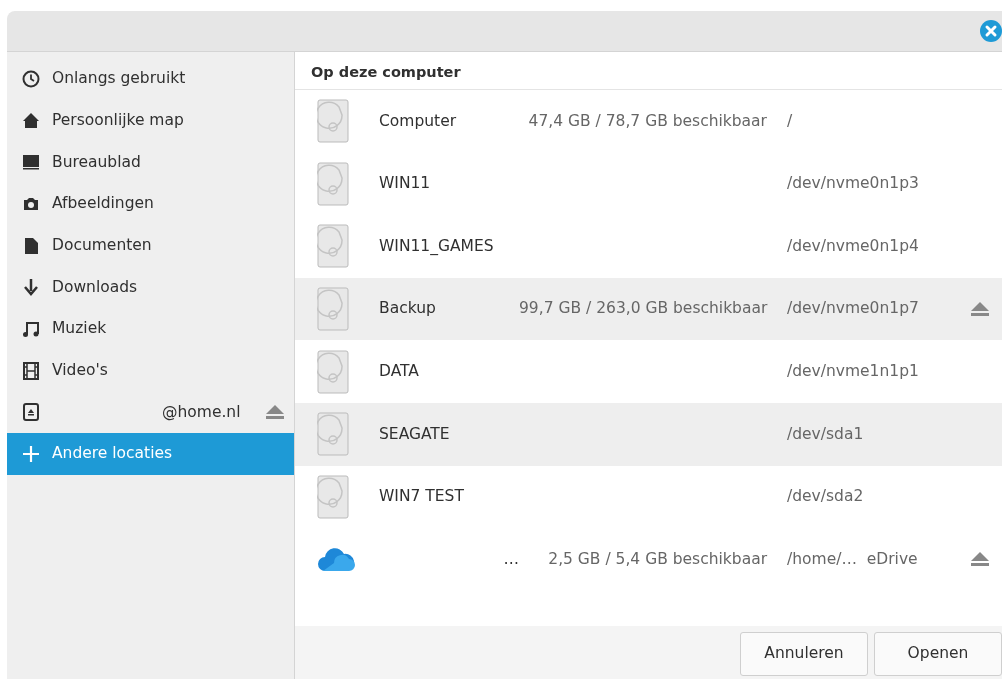  Describe the element at coordinates (399, 372) in the screenshot. I see `location-name: DATA` at that location.